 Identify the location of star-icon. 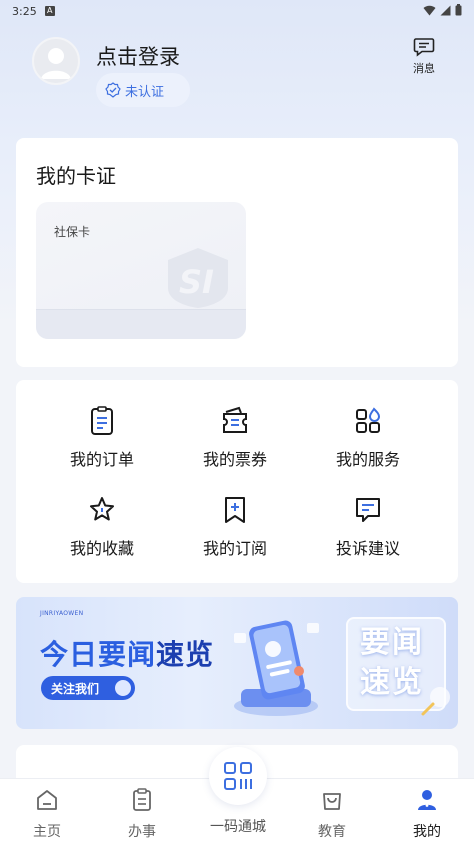
(102, 509).